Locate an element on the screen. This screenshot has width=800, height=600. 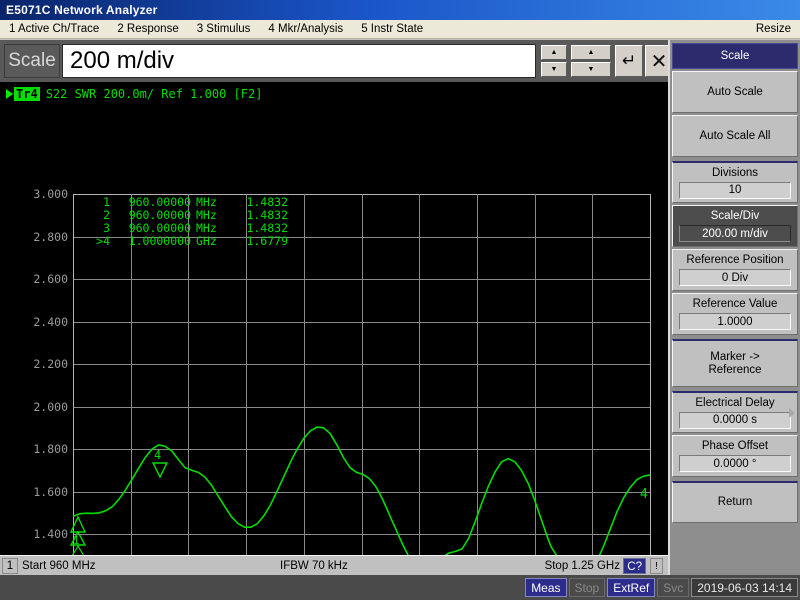
softkey-panel-title: Scale is located at coordinates (735, 56).